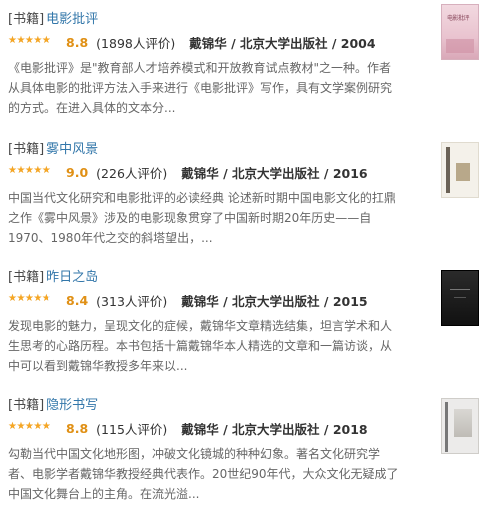 This screenshot has height=510, width=485. Describe the element at coordinates (242, 17) in the screenshot. I see `result-title-row: [书籍] 电影批评` at that location.